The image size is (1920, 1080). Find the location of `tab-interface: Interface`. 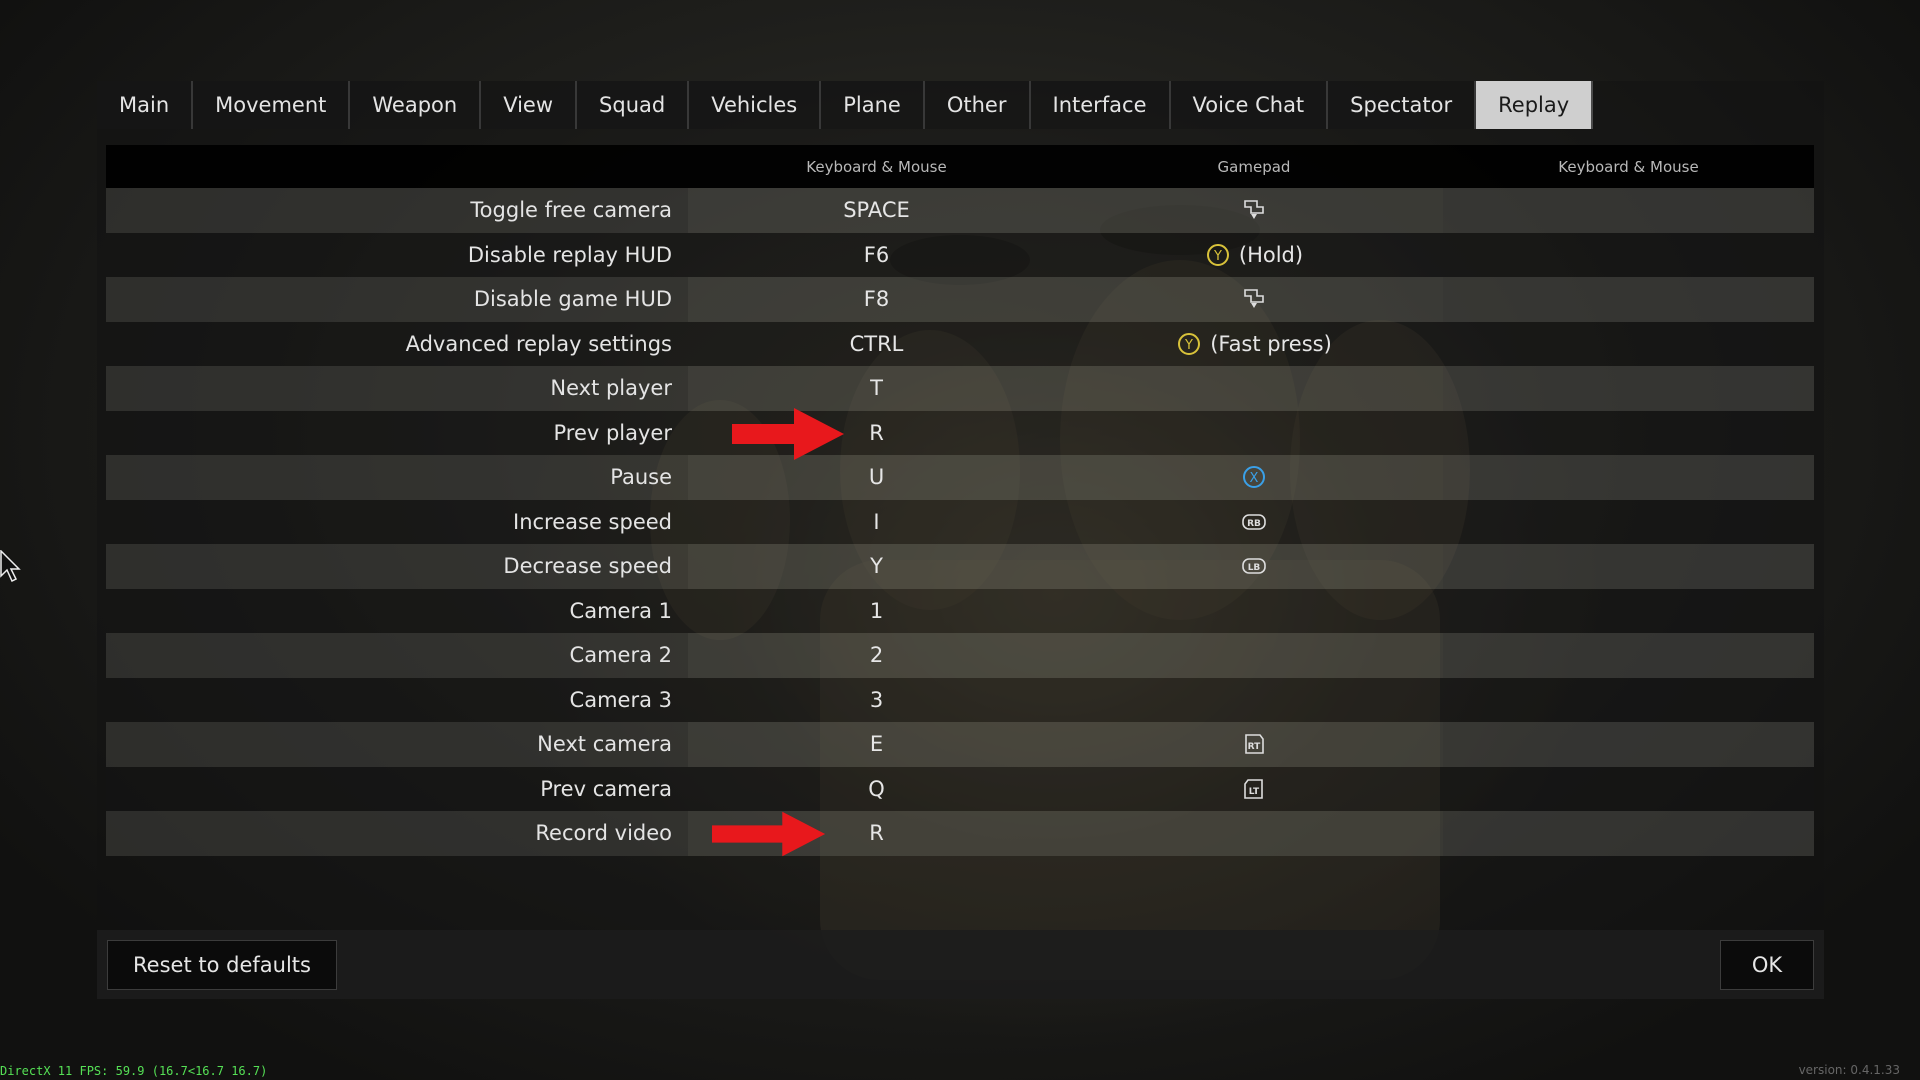

tab-interface: Interface is located at coordinates (1100, 105).